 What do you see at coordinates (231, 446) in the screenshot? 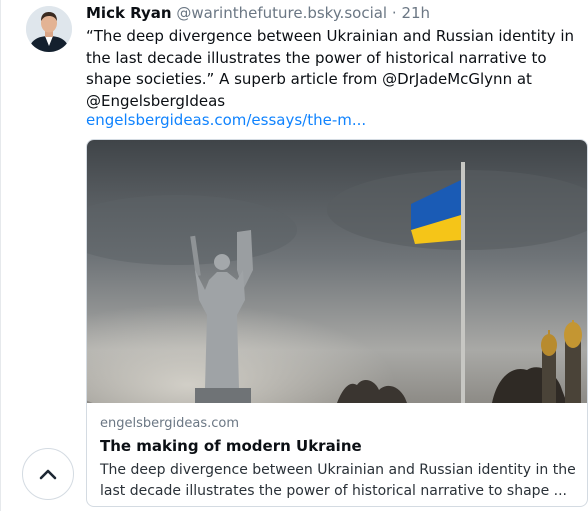
I see `card-title: The making of modern Ukraine` at bounding box center [231, 446].